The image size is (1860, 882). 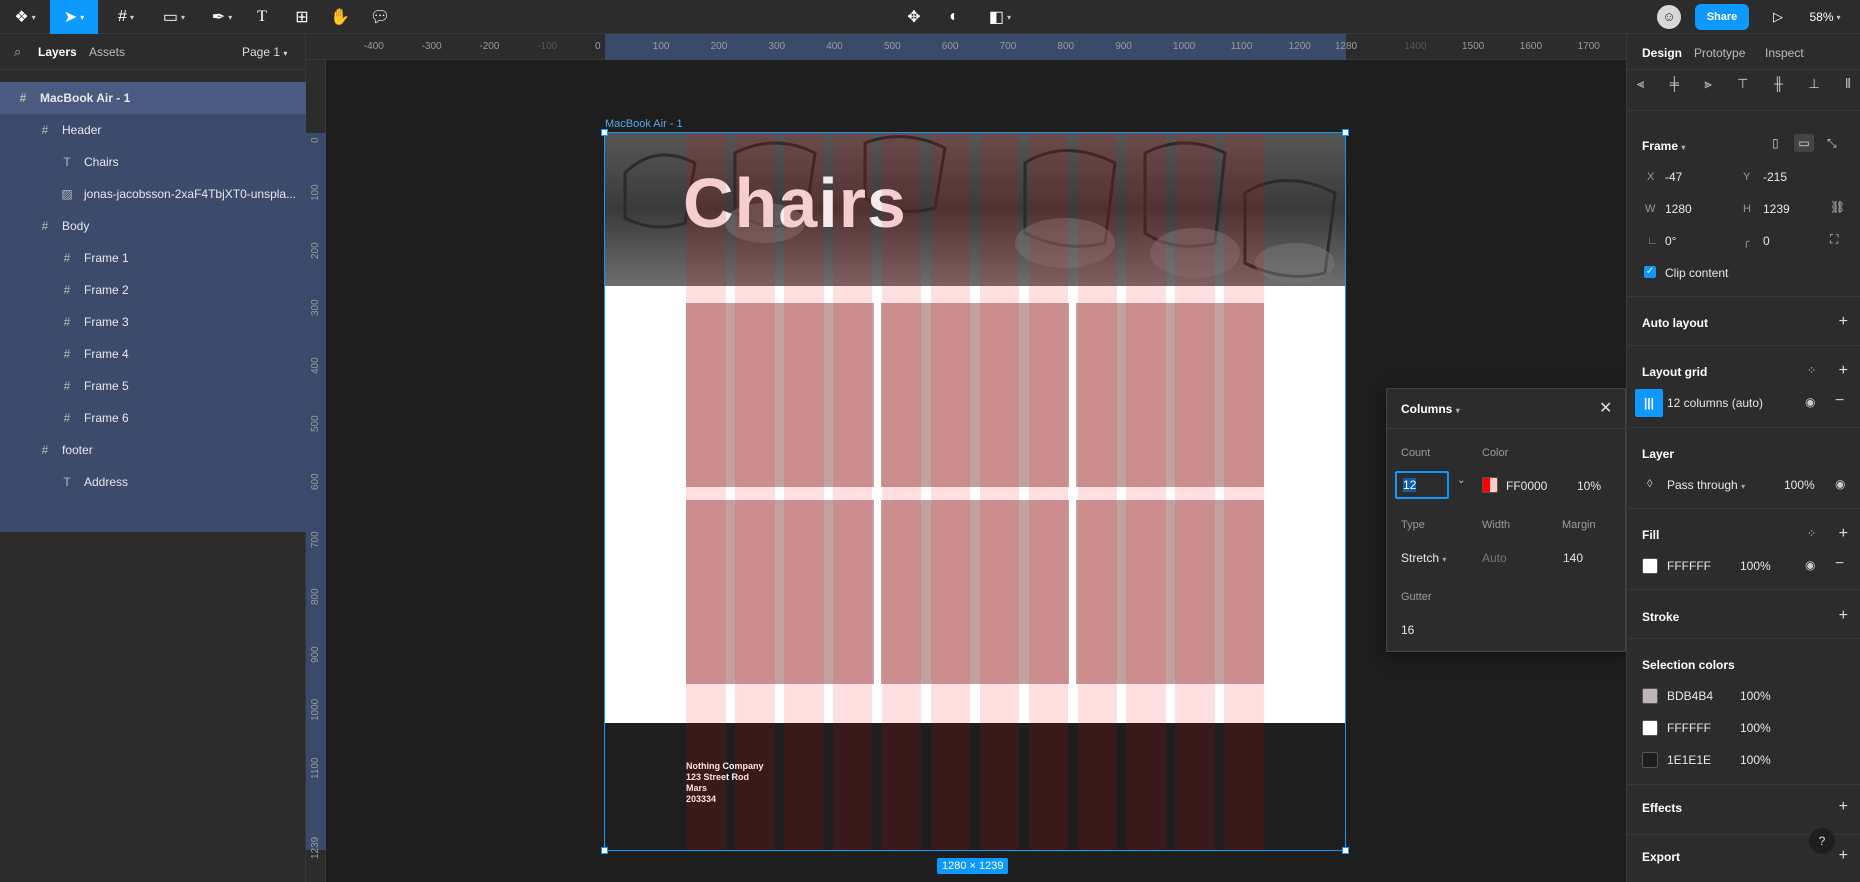 I want to click on component-button: ✥, so click(x=914, y=17).